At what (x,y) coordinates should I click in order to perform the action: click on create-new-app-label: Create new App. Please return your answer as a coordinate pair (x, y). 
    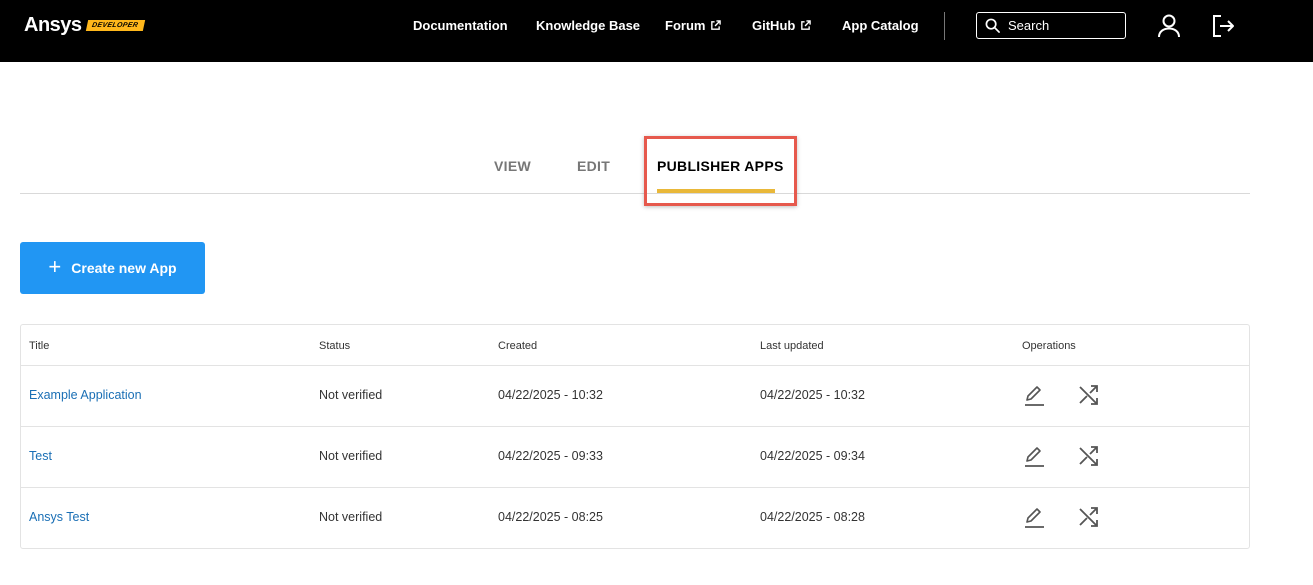
    Looking at the image, I should click on (124, 268).